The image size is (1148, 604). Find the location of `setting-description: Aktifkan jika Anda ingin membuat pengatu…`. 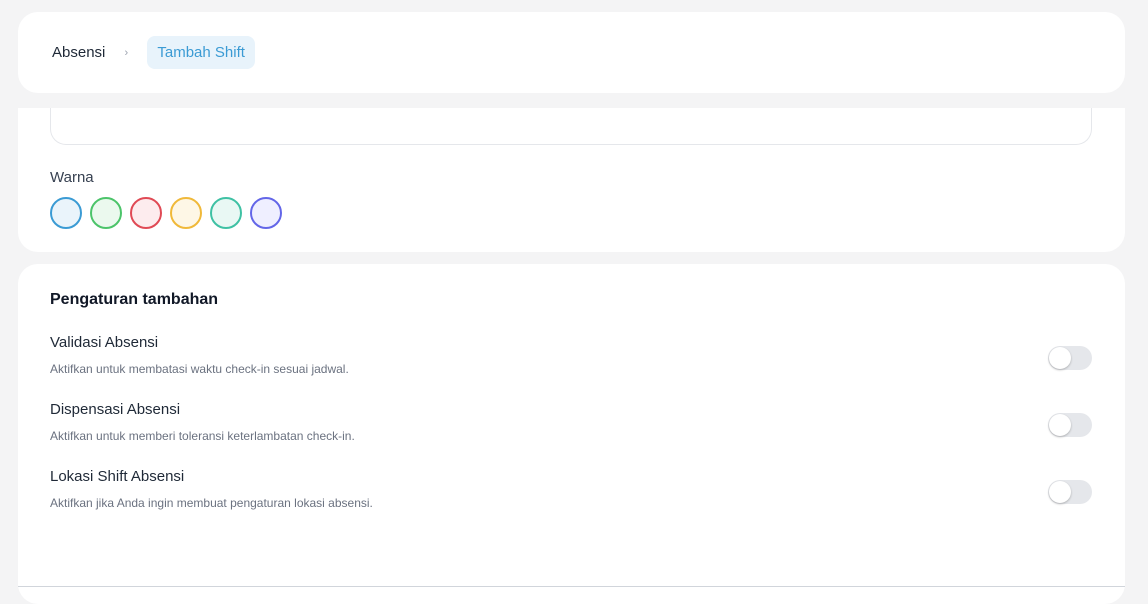

setting-description: Aktifkan jika Anda ingin membuat pengatu… is located at coordinates (211, 503).